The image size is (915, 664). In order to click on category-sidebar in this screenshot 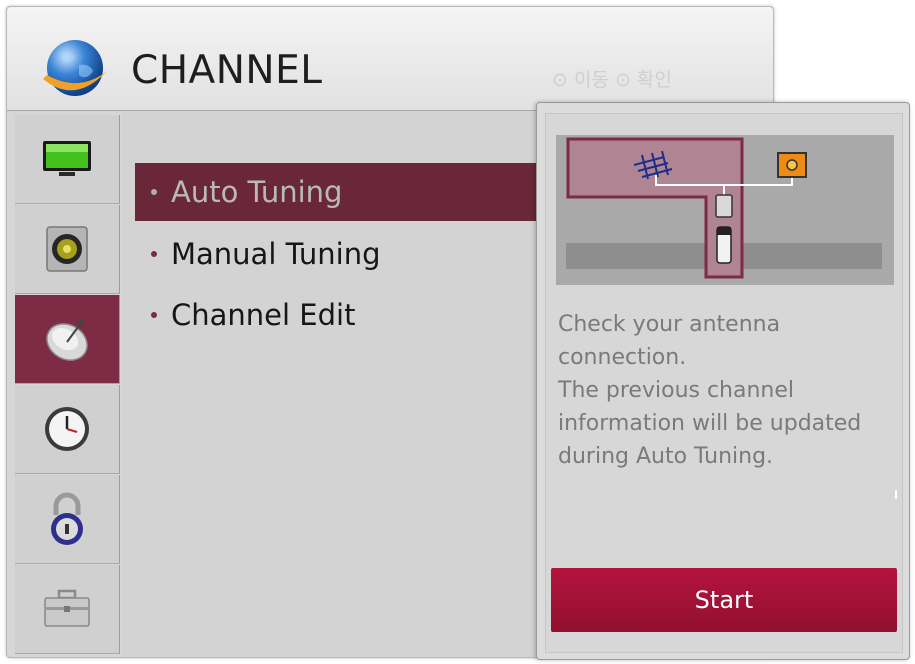, I will do `click(67, 385)`.